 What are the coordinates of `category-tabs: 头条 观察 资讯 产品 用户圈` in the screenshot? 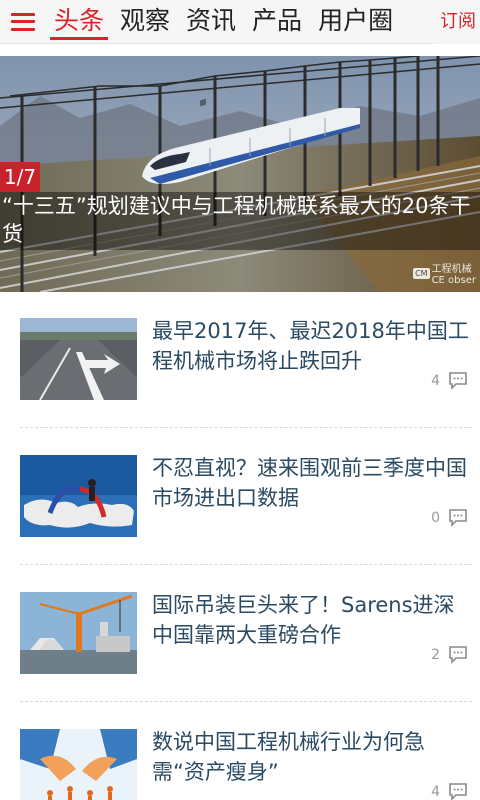 It's located at (263, 22).